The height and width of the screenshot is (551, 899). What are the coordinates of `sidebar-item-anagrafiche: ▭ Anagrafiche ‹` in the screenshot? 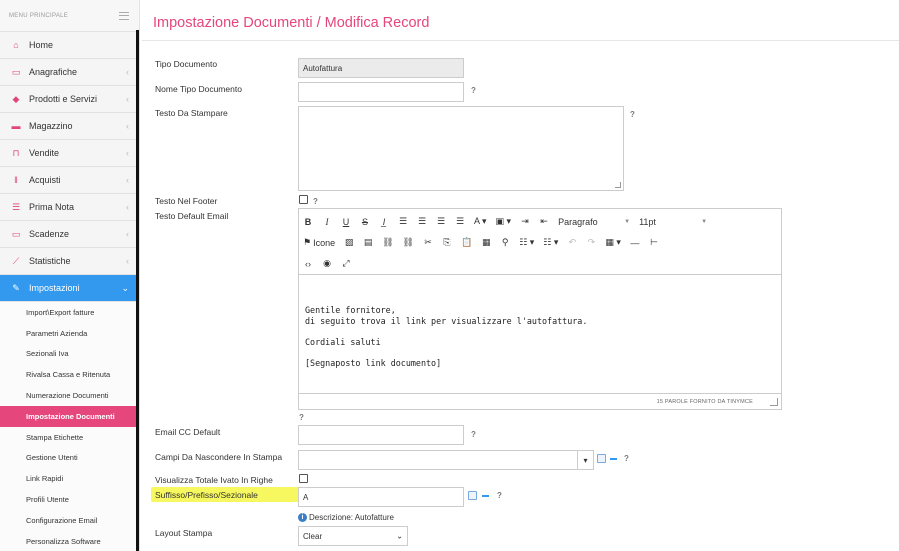 It's located at (69, 72).